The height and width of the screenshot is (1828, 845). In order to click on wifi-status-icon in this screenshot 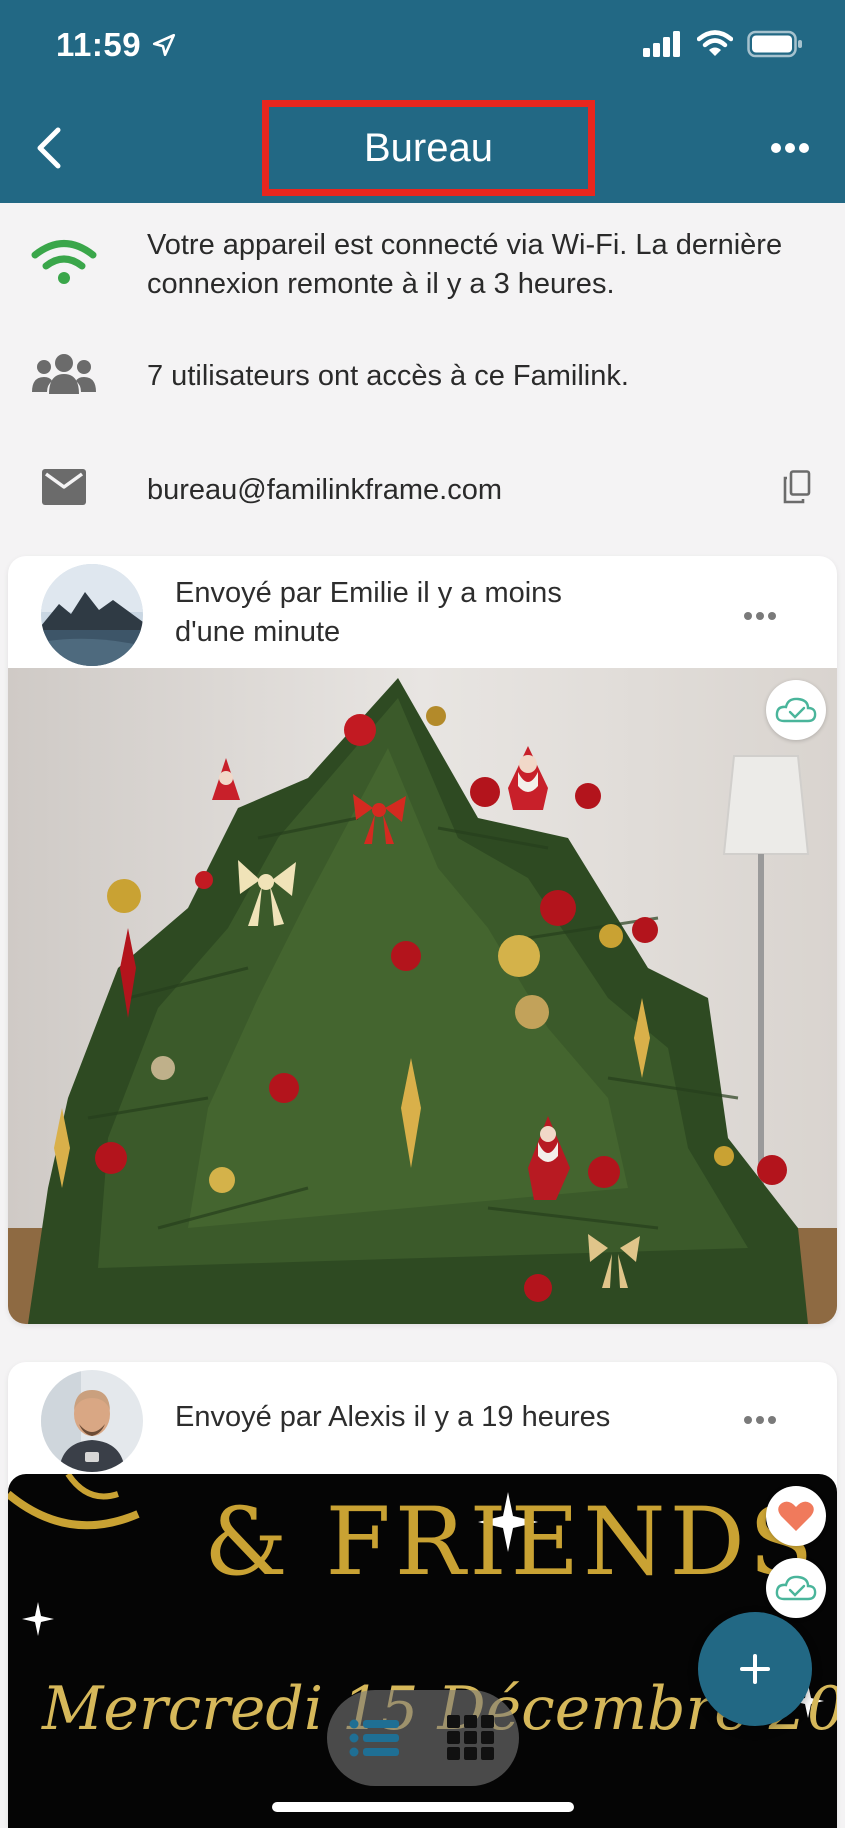, I will do `click(715, 43)`.